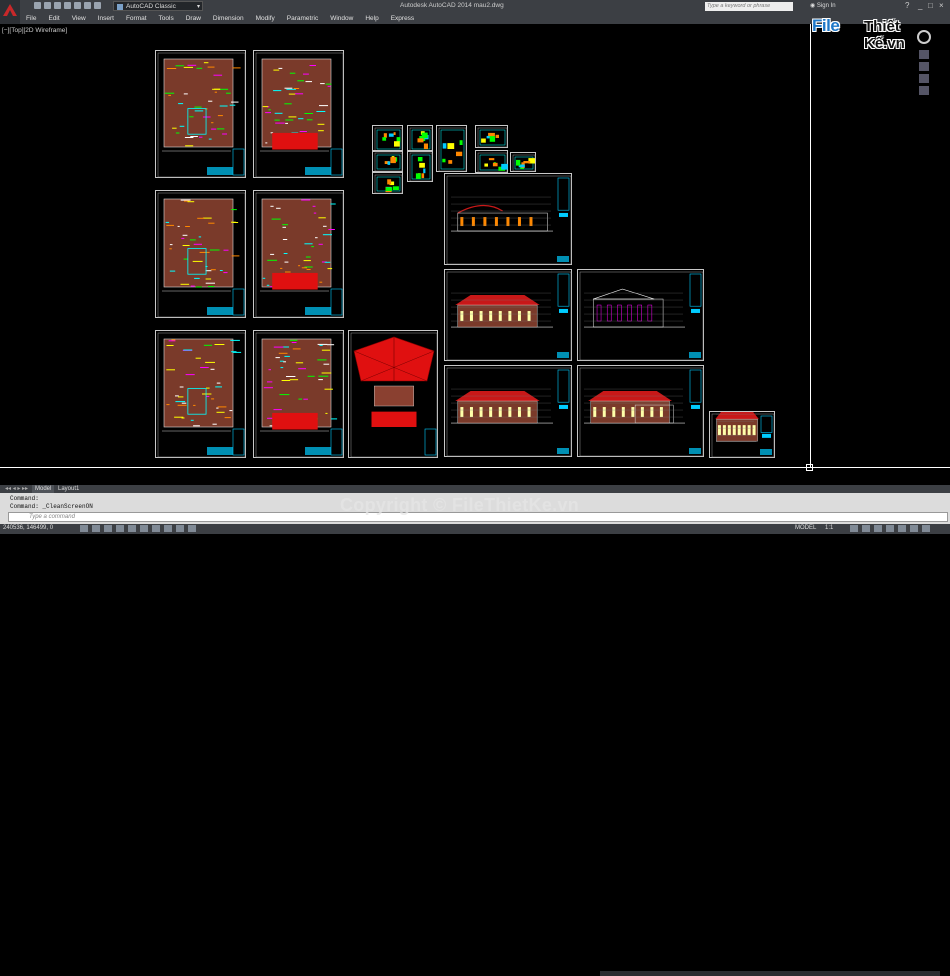 The height and width of the screenshot is (976, 950). I want to click on otrack-icon, so click(156, 528).